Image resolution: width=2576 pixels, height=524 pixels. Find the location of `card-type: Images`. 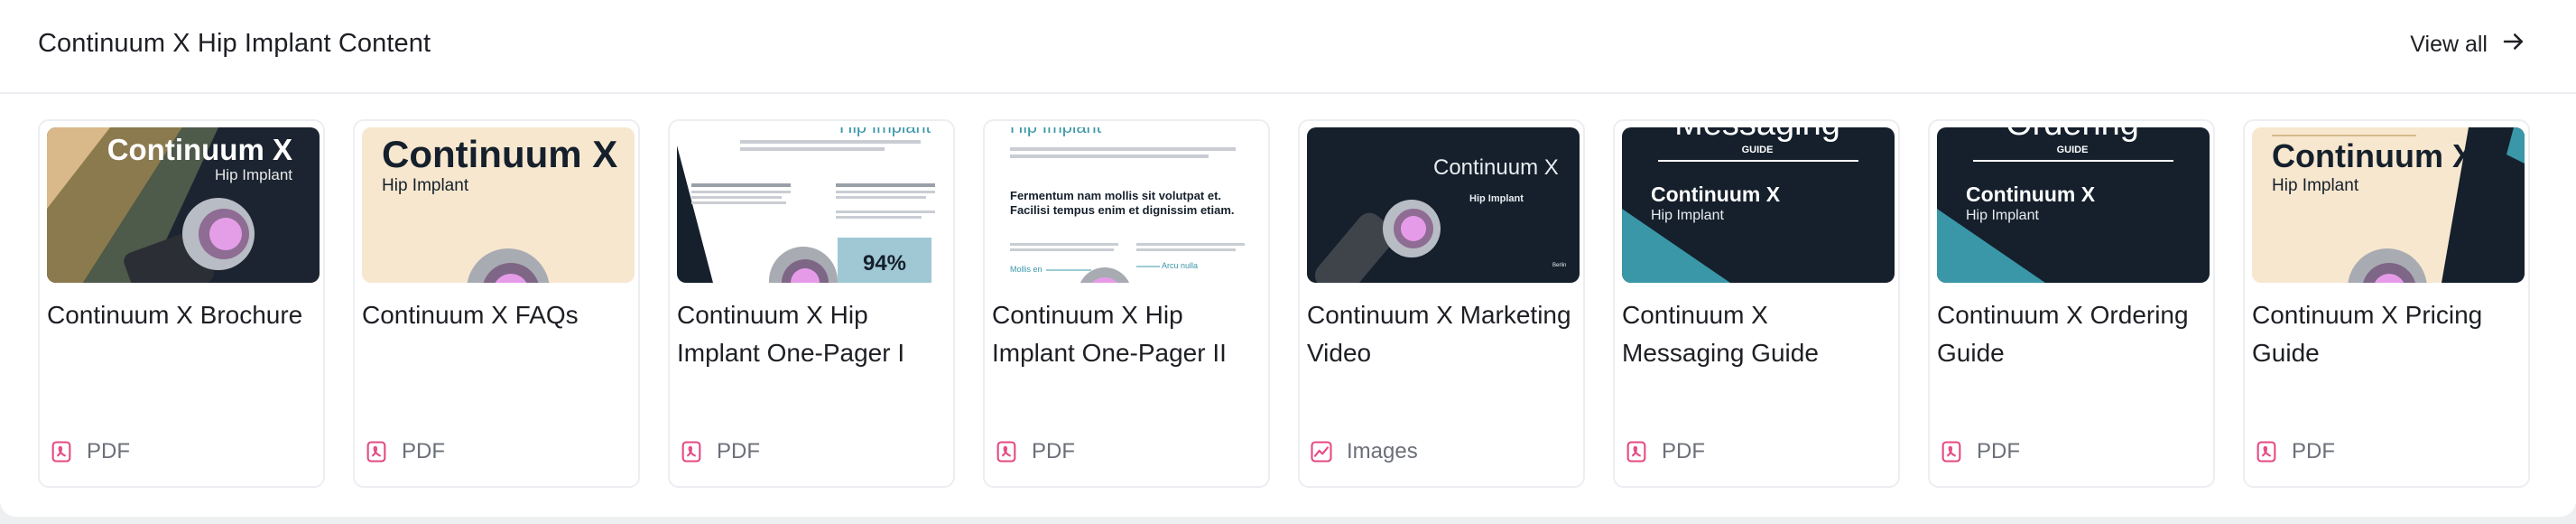

card-type: Images is located at coordinates (1363, 451).